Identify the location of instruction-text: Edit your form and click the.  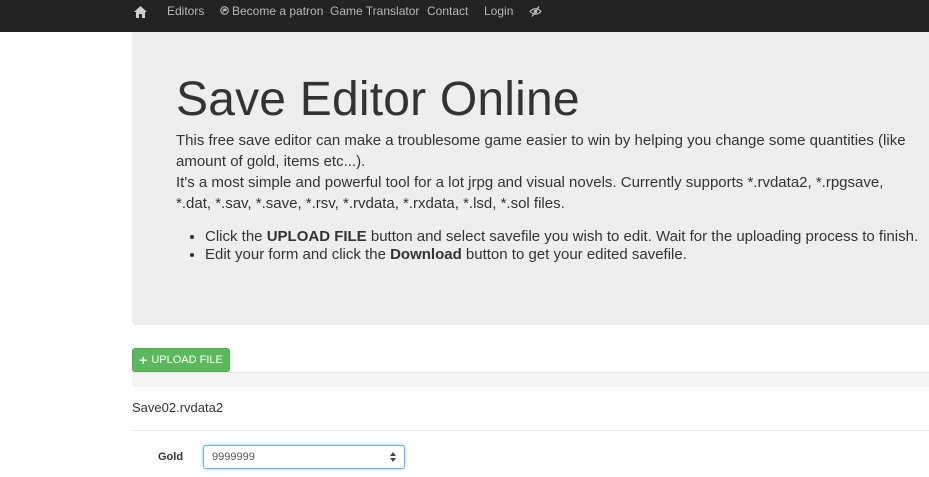
(298, 254).